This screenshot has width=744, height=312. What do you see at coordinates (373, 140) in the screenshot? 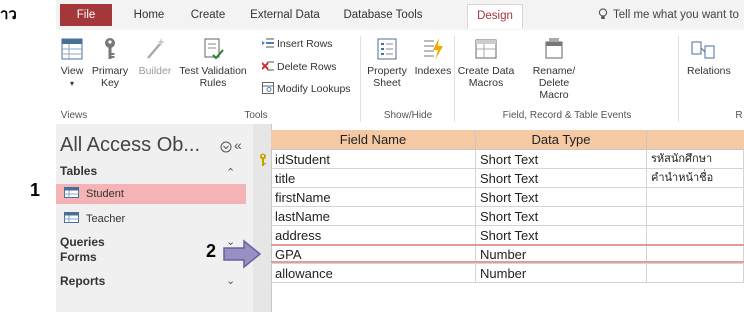
I see `column-header-field-name: Field Name` at bounding box center [373, 140].